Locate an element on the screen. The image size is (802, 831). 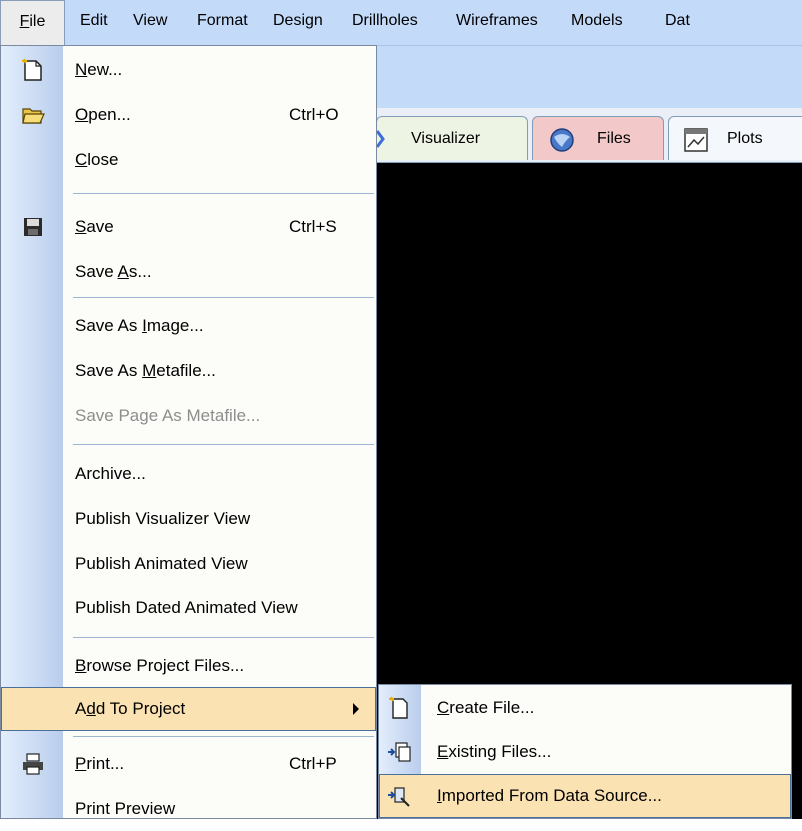
import-data-icon is located at coordinates (399, 797).